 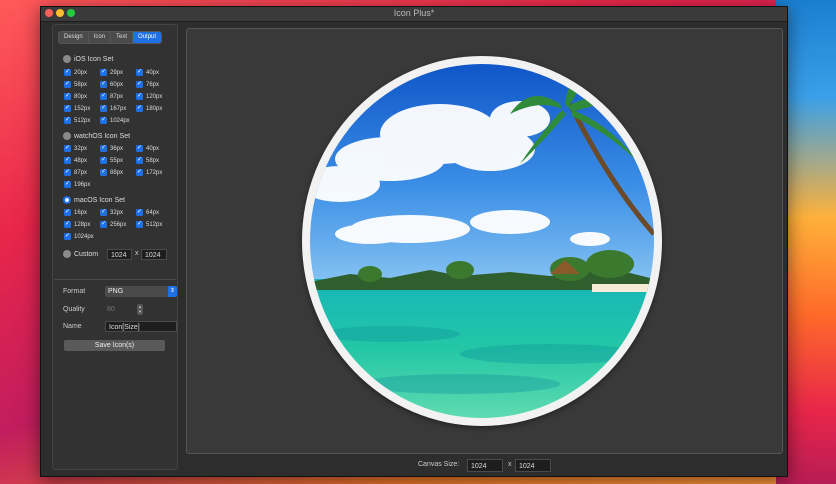 What do you see at coordinates (81, 212) in the screenshot?
I see `size-label: 16px` at bounding box center [81, 212].